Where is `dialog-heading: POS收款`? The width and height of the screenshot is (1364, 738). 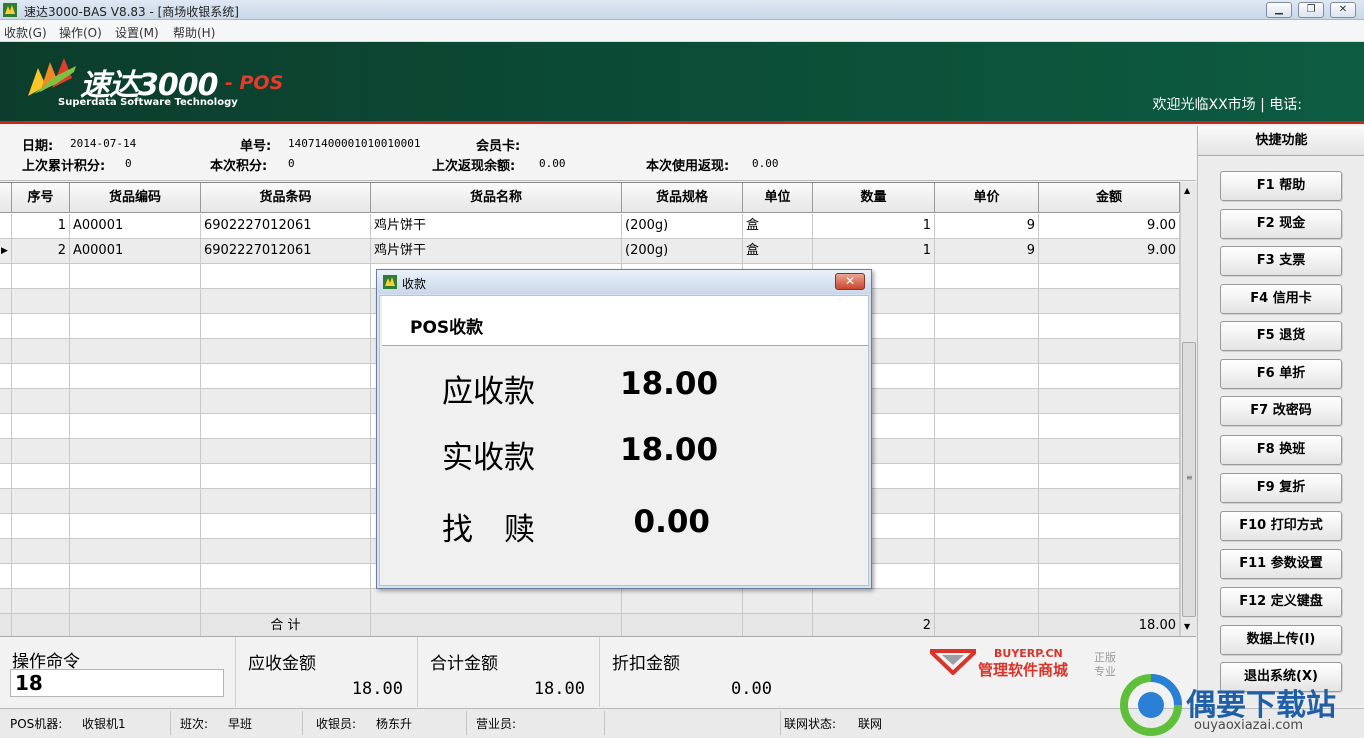 dialog-heading: POS收款 is located at coordinates (447, 328).